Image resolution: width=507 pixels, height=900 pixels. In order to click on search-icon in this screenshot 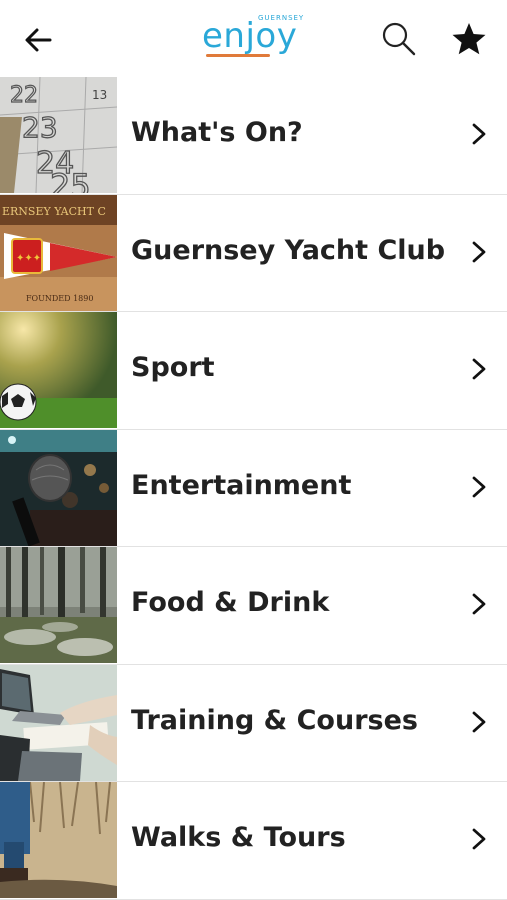, I will do `click(399, 39)`.